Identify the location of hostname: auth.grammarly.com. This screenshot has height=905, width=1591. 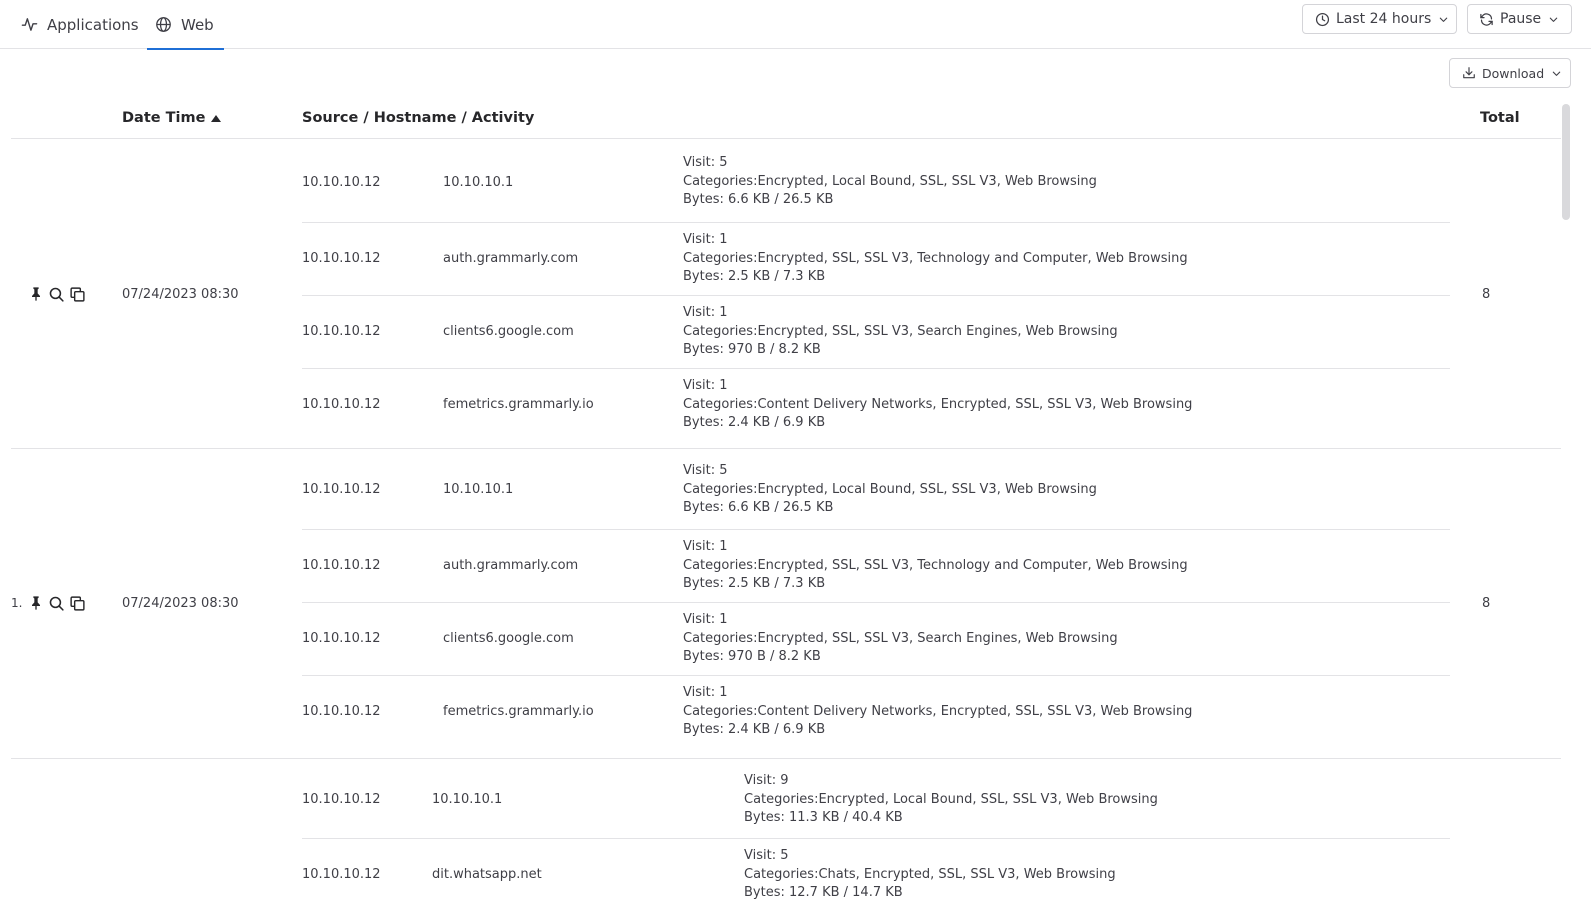
(511, 258).